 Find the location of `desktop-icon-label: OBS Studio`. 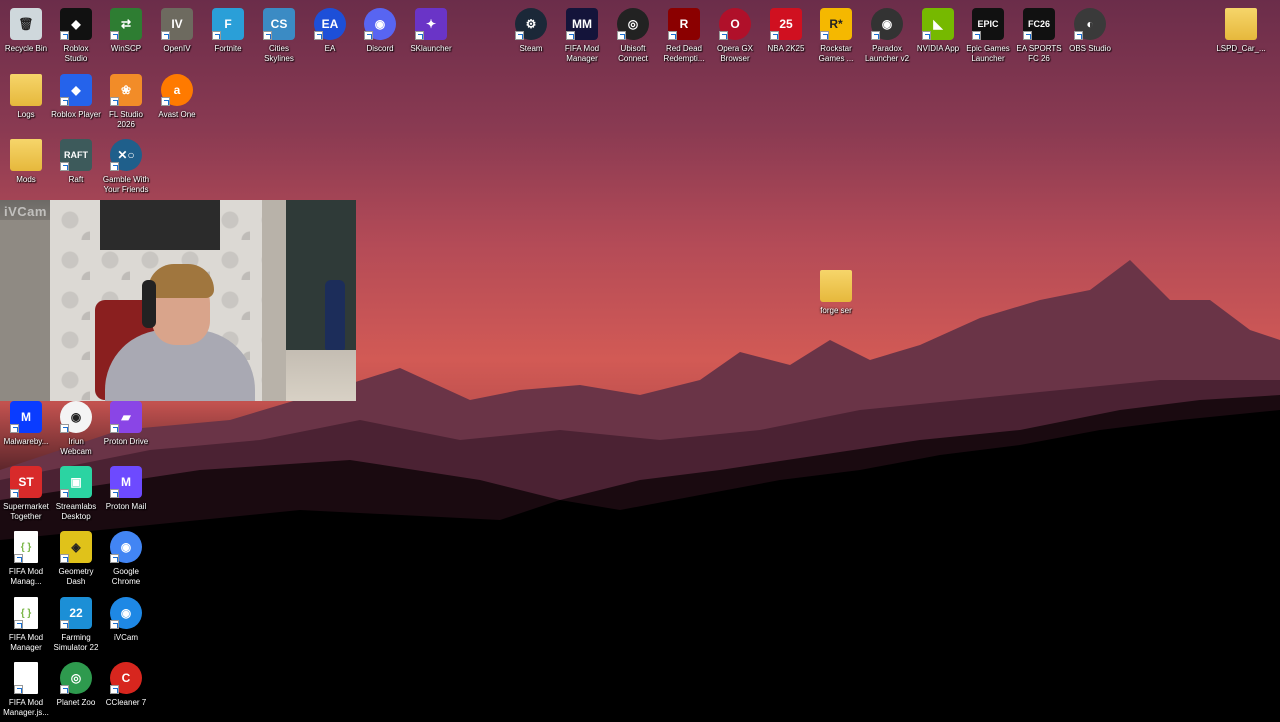

desktop-icon-label: OBS Studio is located at coordinates (1090, 48).